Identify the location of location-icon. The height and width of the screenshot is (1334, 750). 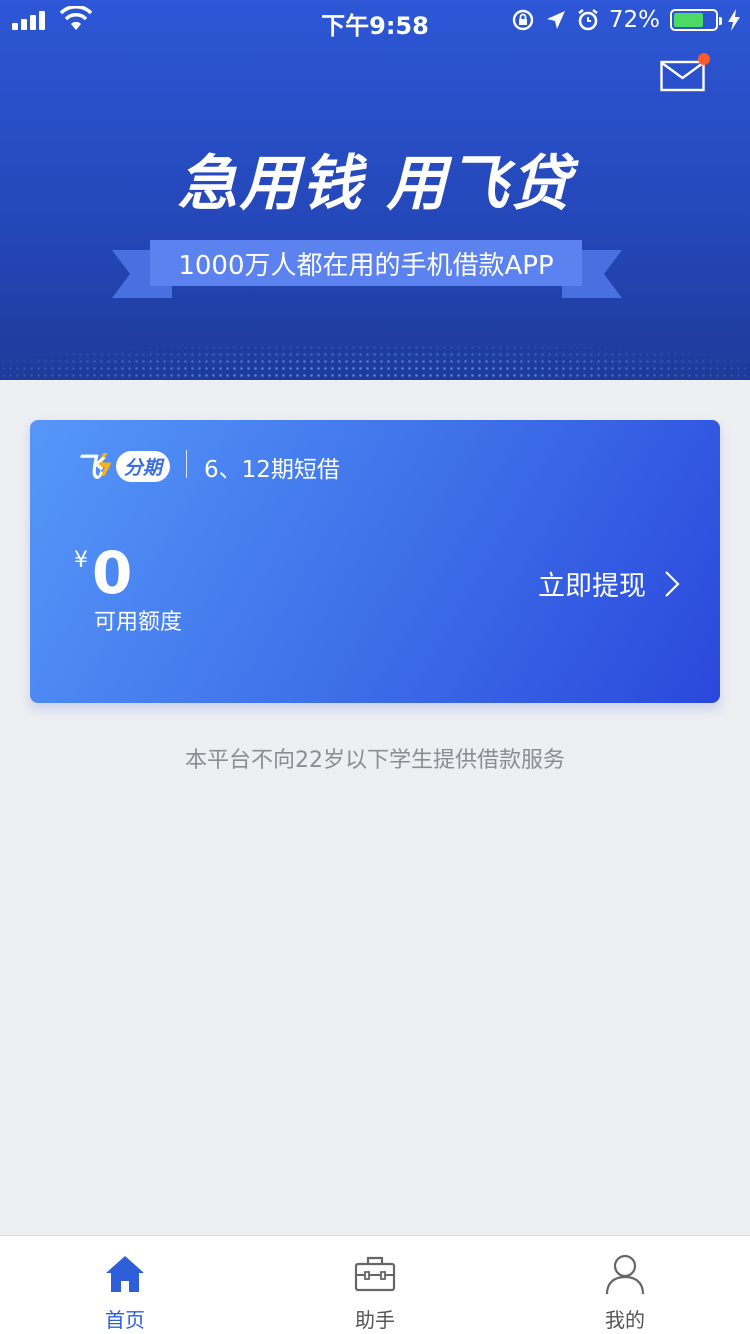
(555, 20).